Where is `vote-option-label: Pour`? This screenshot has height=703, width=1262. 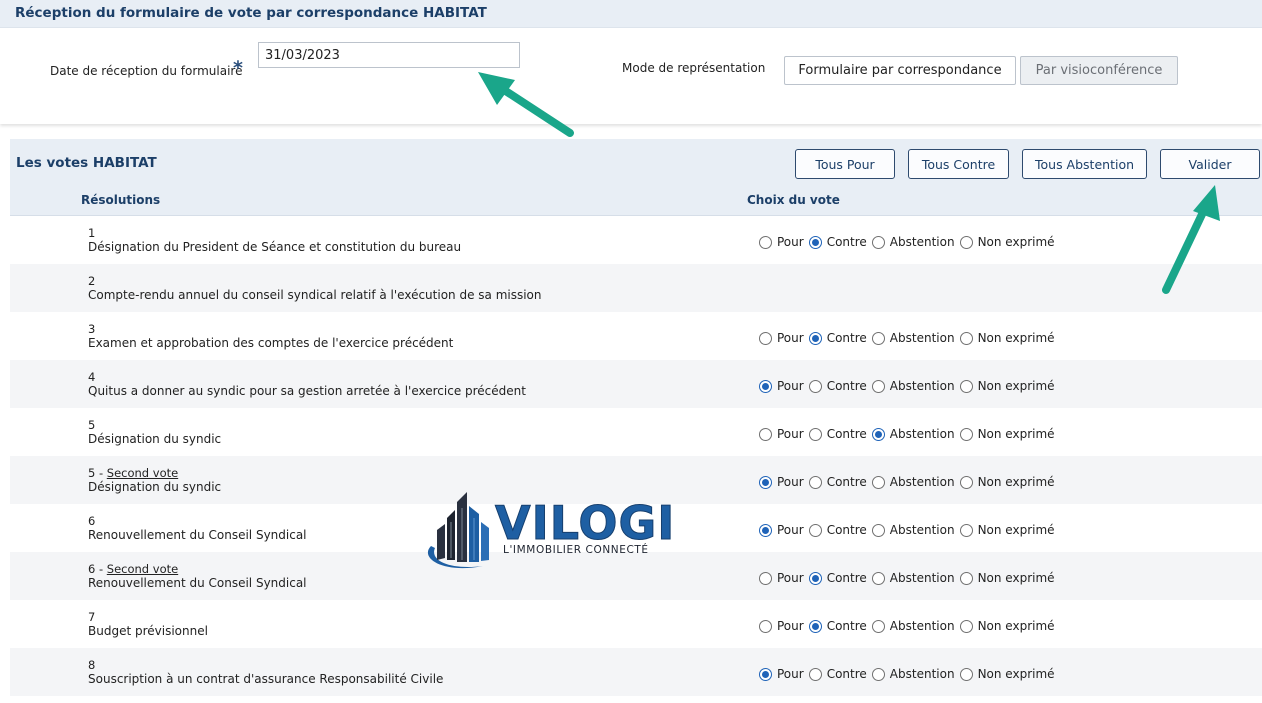 vote-option-label: Pour is located at coordinates (790, 626).